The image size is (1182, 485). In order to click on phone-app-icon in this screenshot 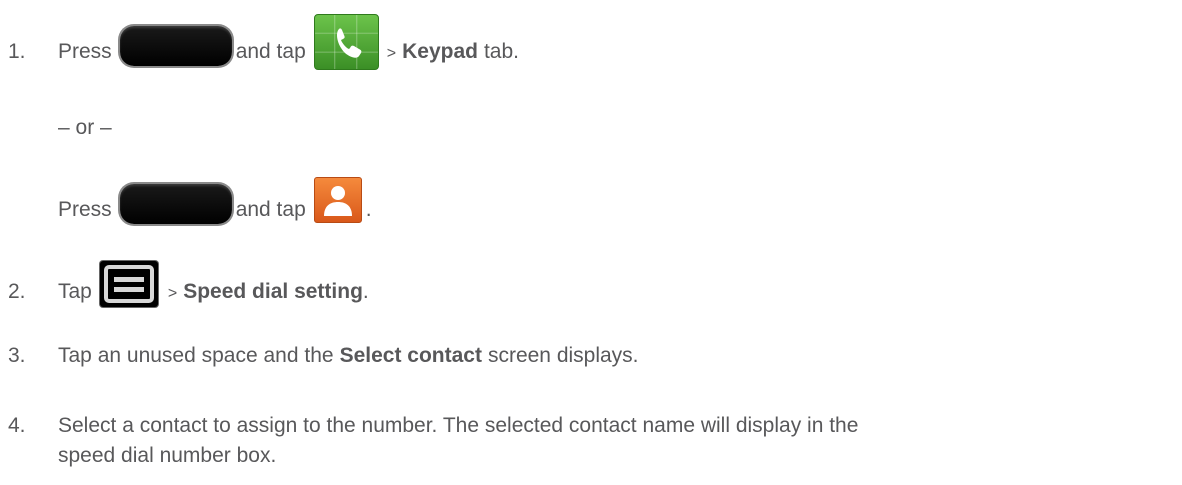, I will do `click(346, 42)`.